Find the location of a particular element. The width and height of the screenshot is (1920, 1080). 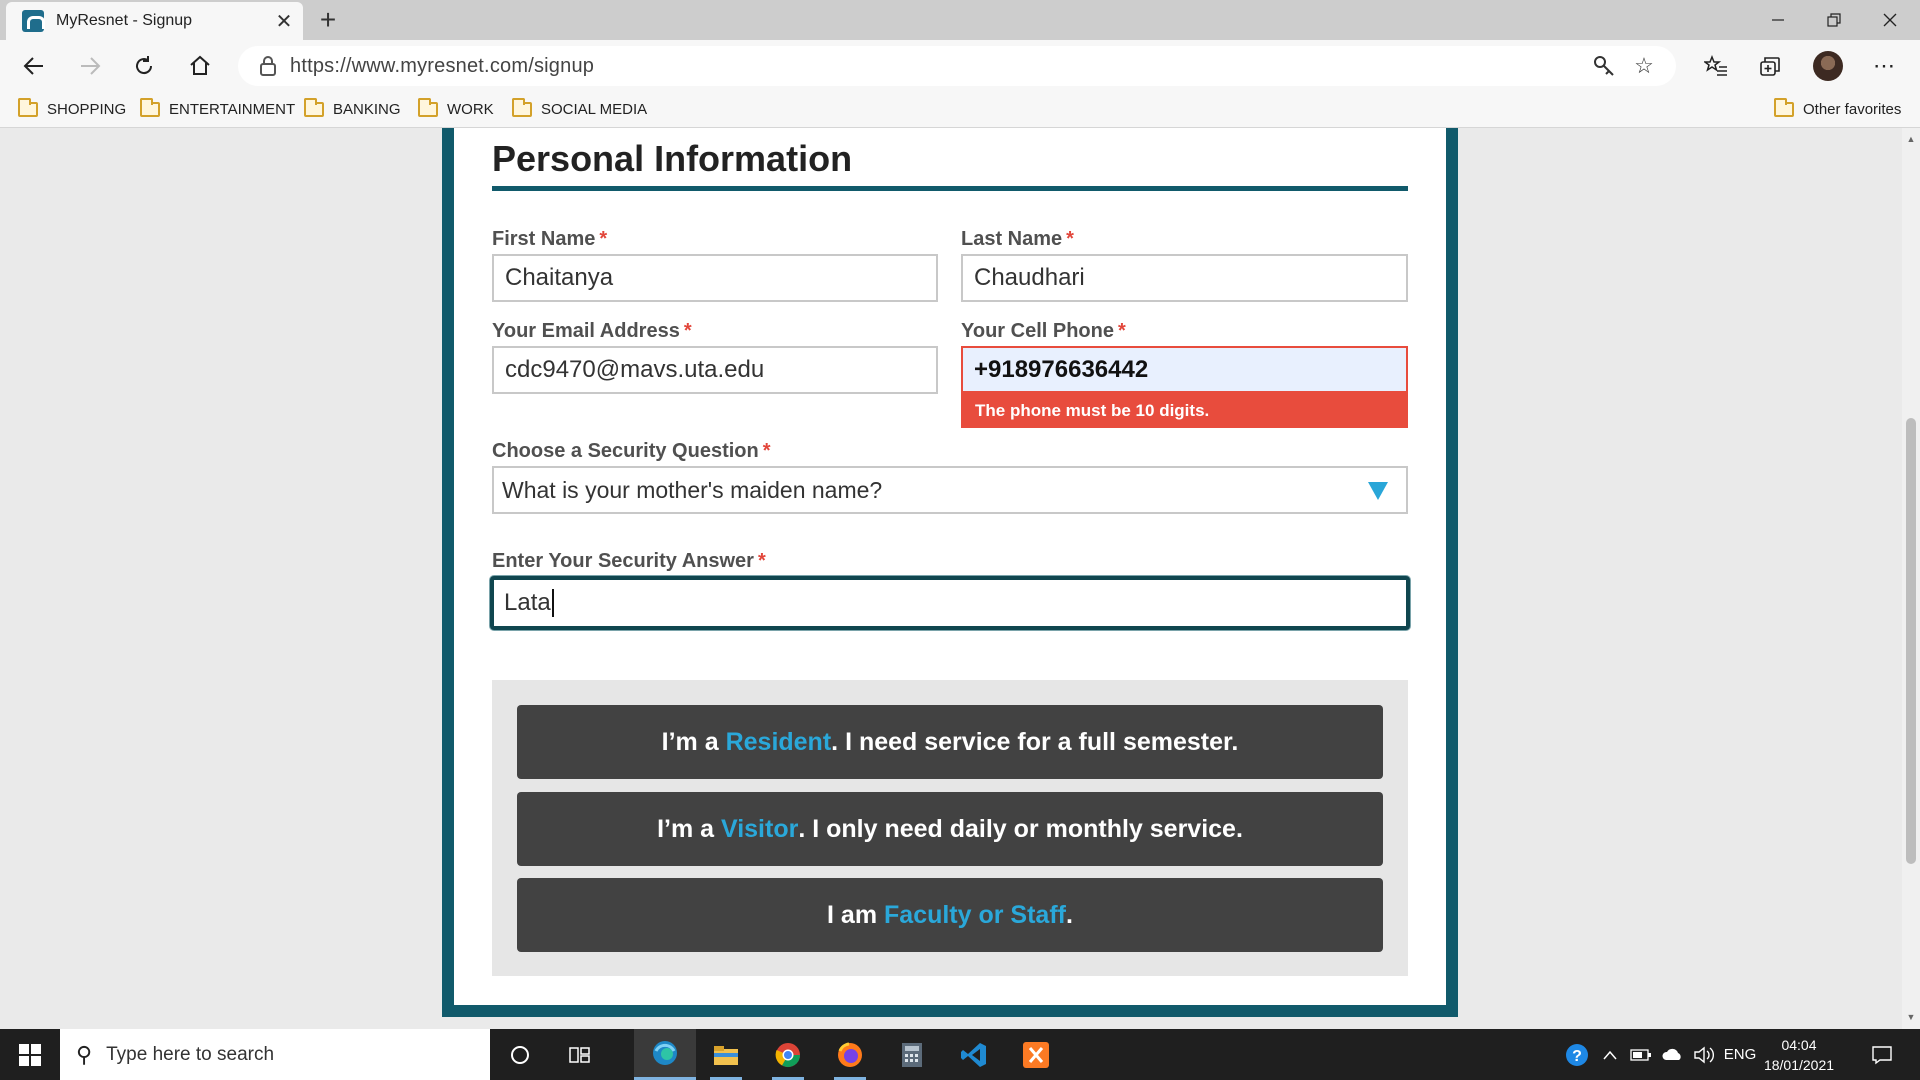

task-view-icon is located at coordinates (580, 1054).